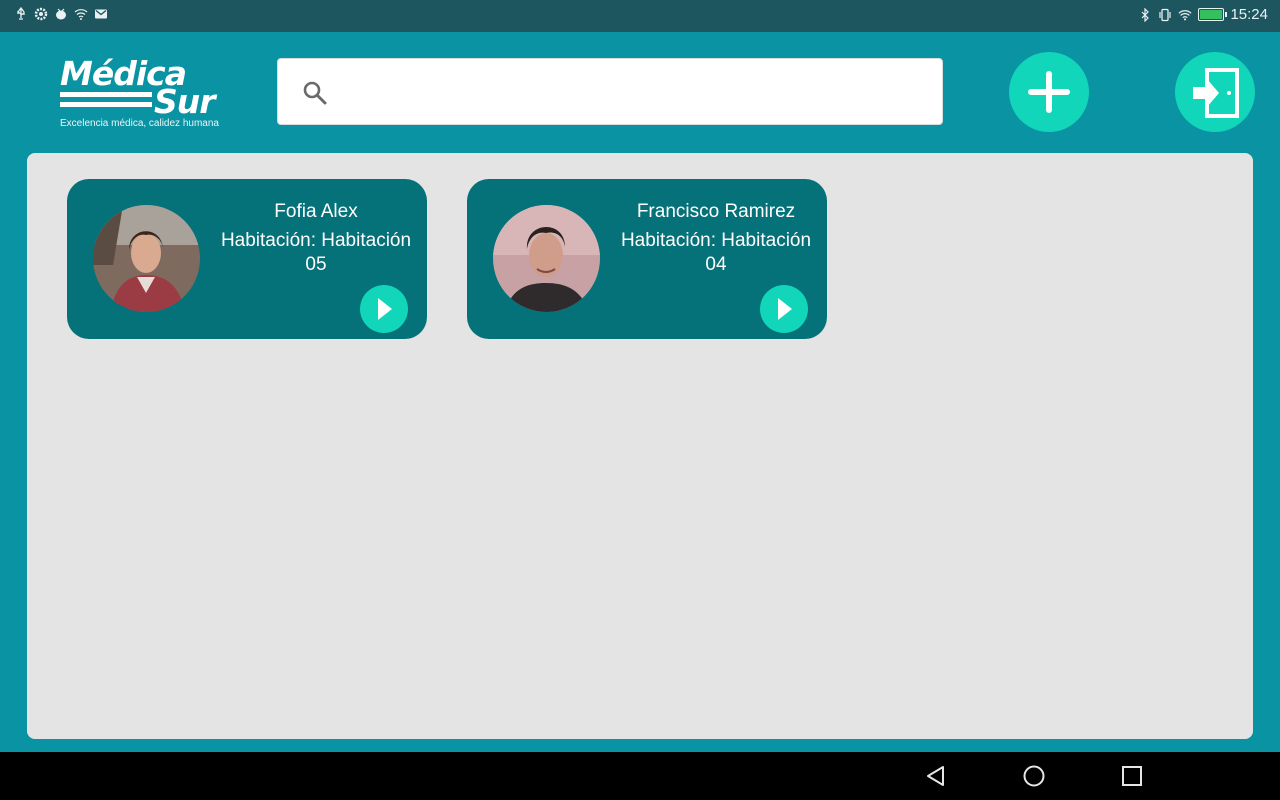  I want to click on logo-line2: Sur, so click(185, 101).